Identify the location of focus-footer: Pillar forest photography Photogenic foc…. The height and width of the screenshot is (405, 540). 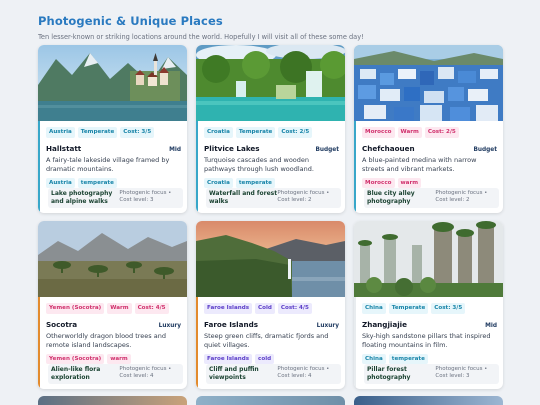
(431, 374).